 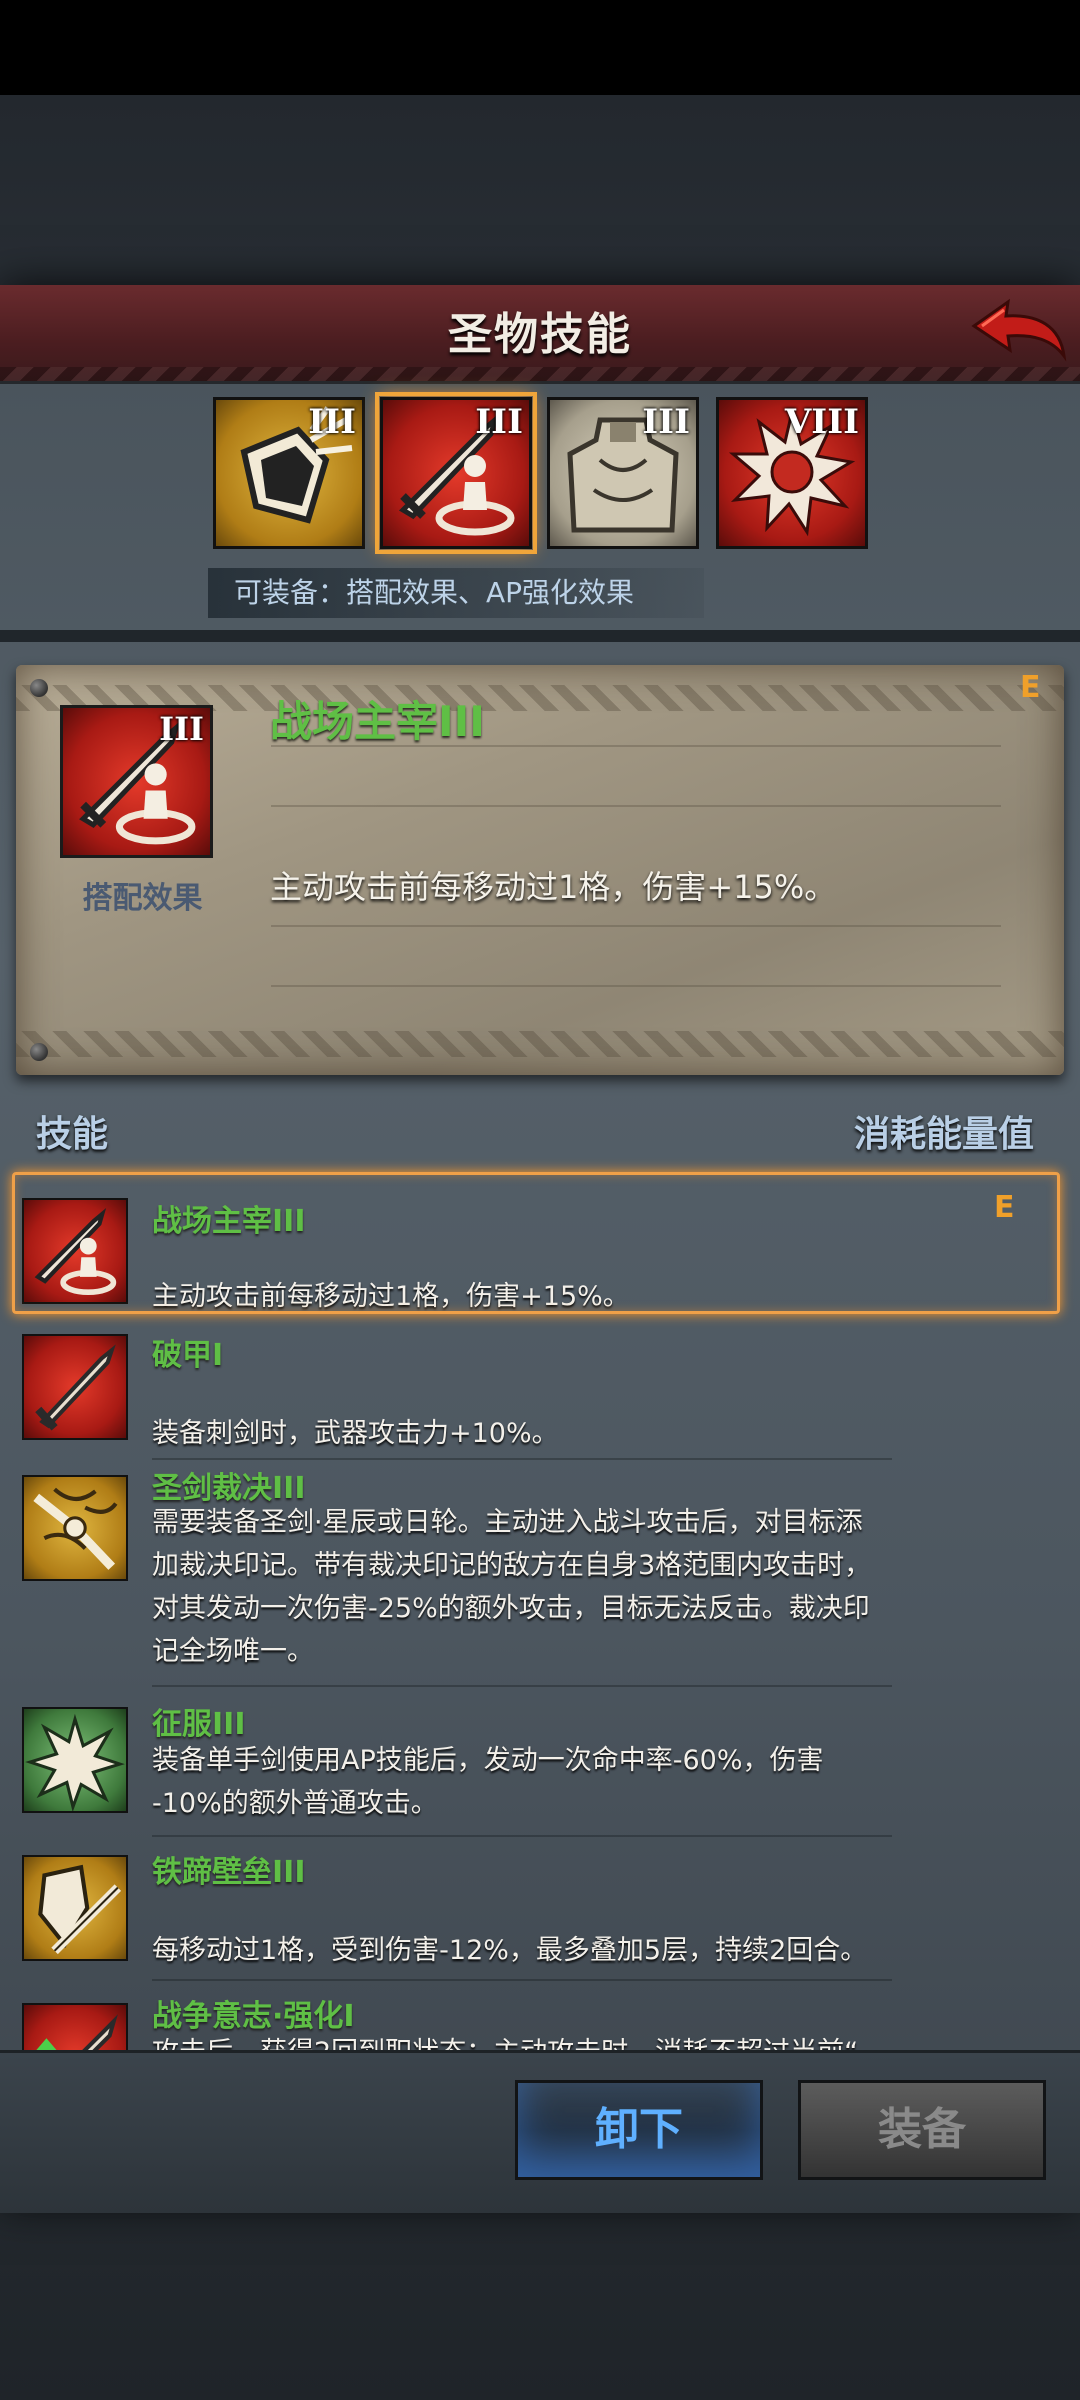 What do you see at coordinates (136, 781) in the screenshot?
I see `detail-skill-icon: III` at bounding box center [136, 781].